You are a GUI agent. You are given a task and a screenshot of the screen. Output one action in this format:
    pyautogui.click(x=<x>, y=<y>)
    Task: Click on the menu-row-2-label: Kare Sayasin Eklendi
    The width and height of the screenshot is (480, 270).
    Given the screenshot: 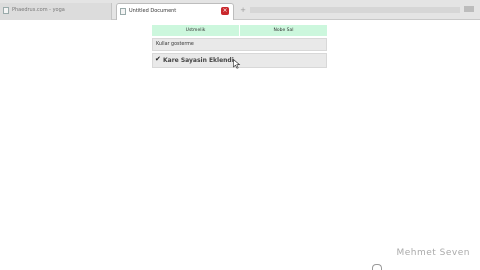 What is the action you would take?
    pyautogui.click(x=198, y=60)
    